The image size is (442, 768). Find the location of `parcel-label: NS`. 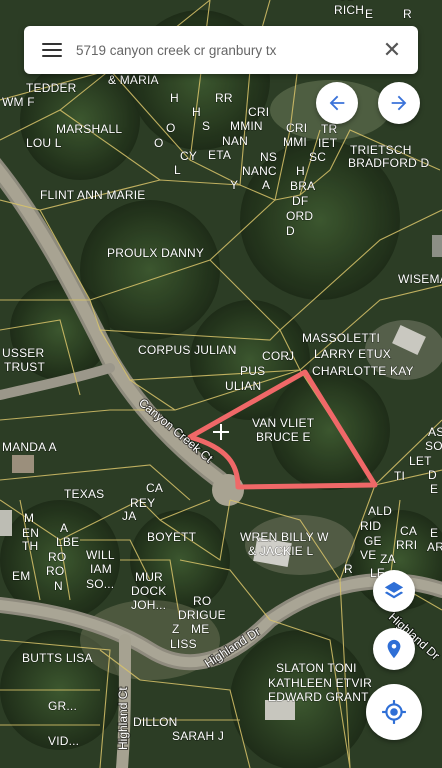

parcel-label: NS is located at coordinates (268, 157).